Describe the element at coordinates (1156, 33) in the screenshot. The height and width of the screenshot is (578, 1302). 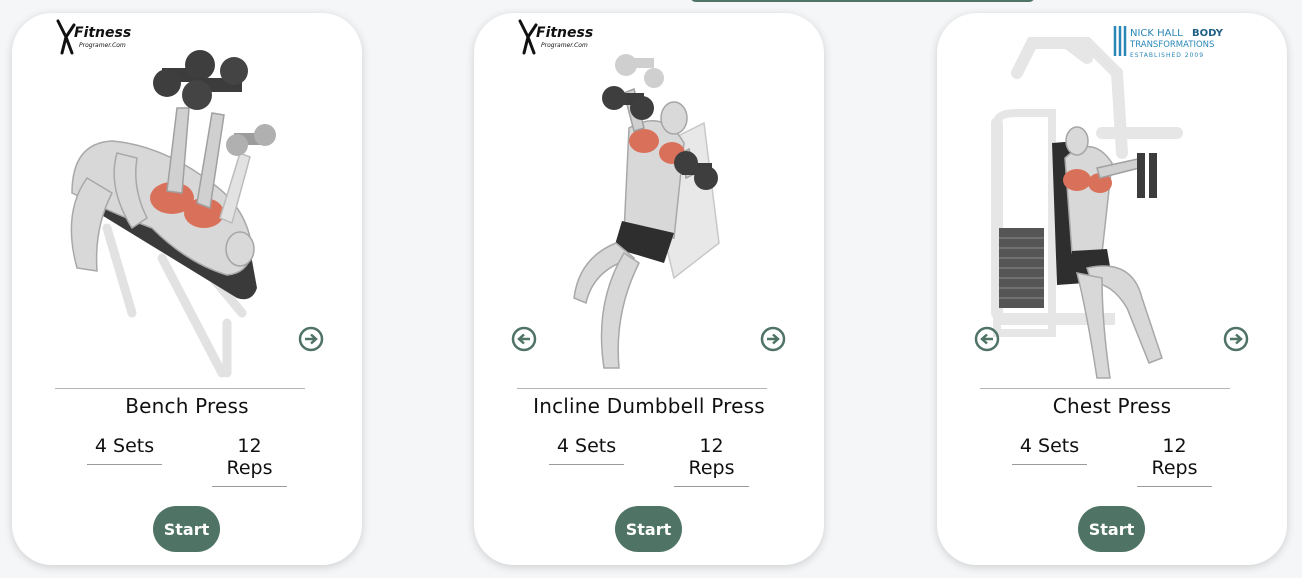
I see `logo-text-main: NICK HALL` at that location.